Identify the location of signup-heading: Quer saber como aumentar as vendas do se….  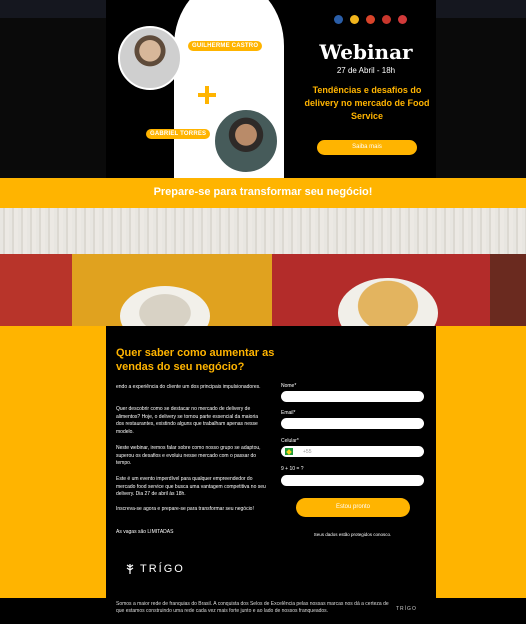
(195, 360).